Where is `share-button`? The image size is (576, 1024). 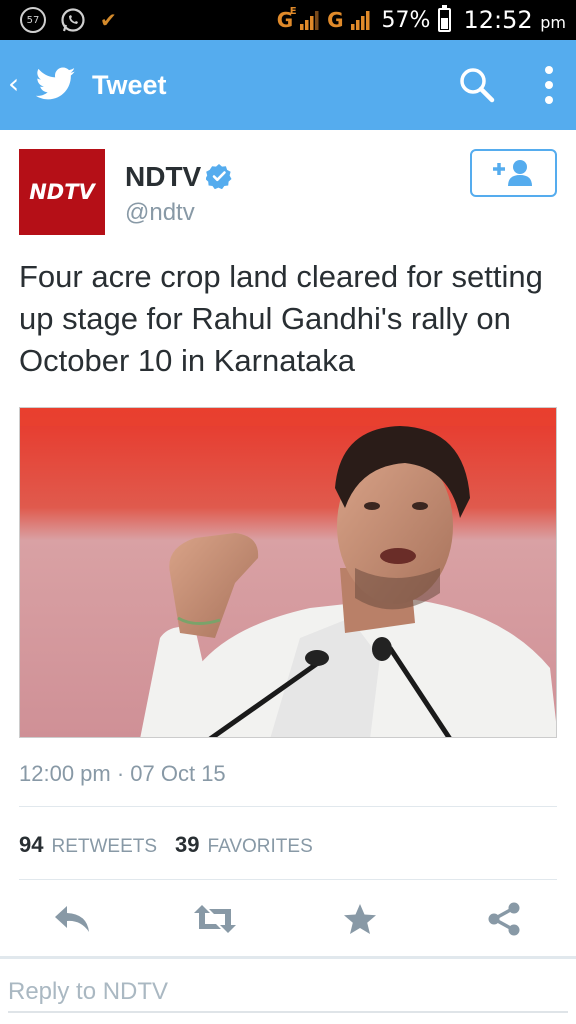
share-button is located at coordinates (504, 919).